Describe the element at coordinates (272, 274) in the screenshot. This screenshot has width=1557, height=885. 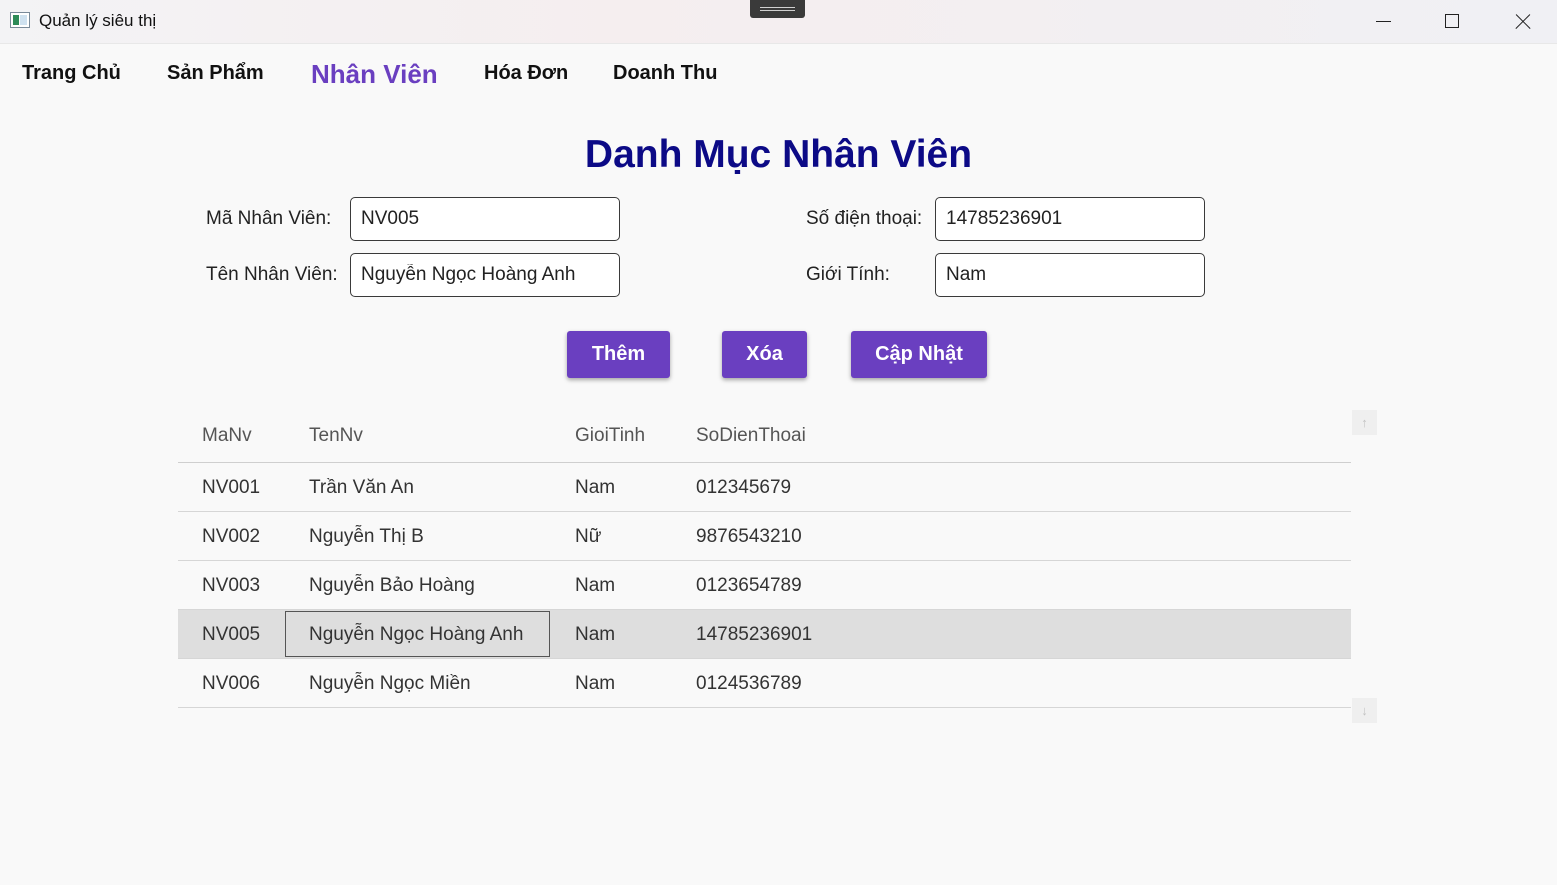
I see `ten-nhan-vien-label: Tên Nhân Viên:` at that location.